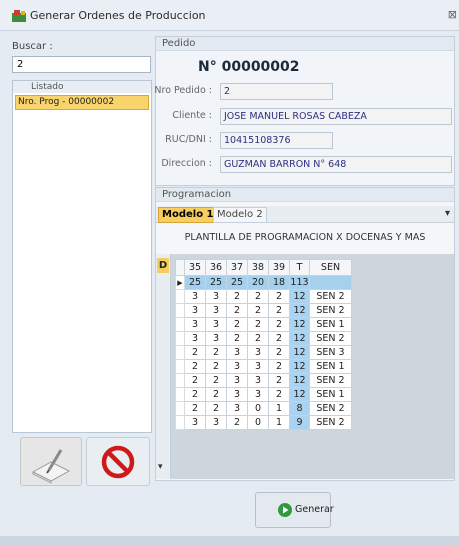 This screenshot has width=459, height=546. Describe the element at coordinates (299, 408) in the screenshot. I see `grid-cell: 8` at that location.